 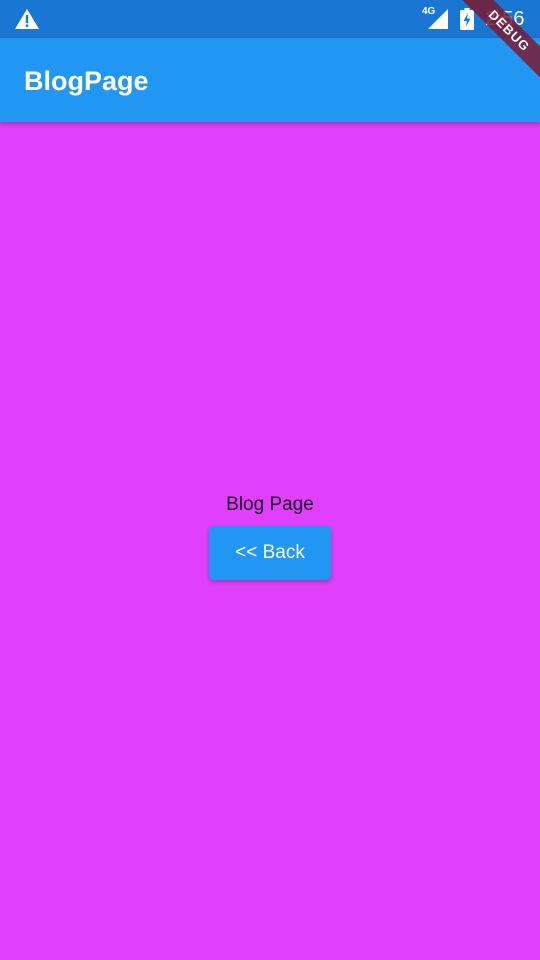 I want to click on network-indicator: 4G, so click(x=436, y=18).